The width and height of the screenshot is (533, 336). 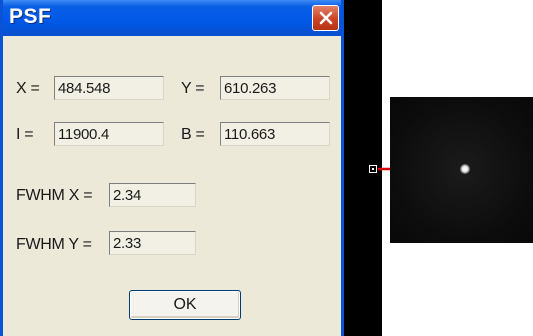 I want to click on b-label: B =, so click(x=193, y=134).